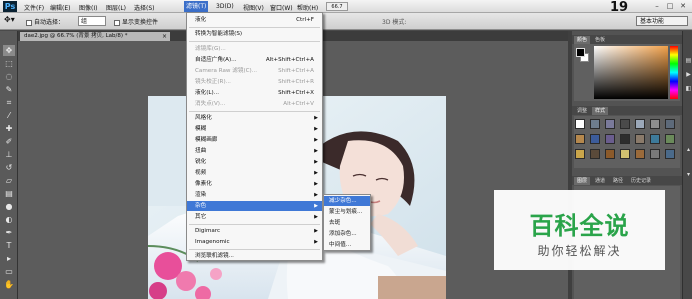  What do you see at coordinates (254, 195) in the screenshot?
I see `filter-menu-item: 渲染 ▶` at bounding box center [254, 195].